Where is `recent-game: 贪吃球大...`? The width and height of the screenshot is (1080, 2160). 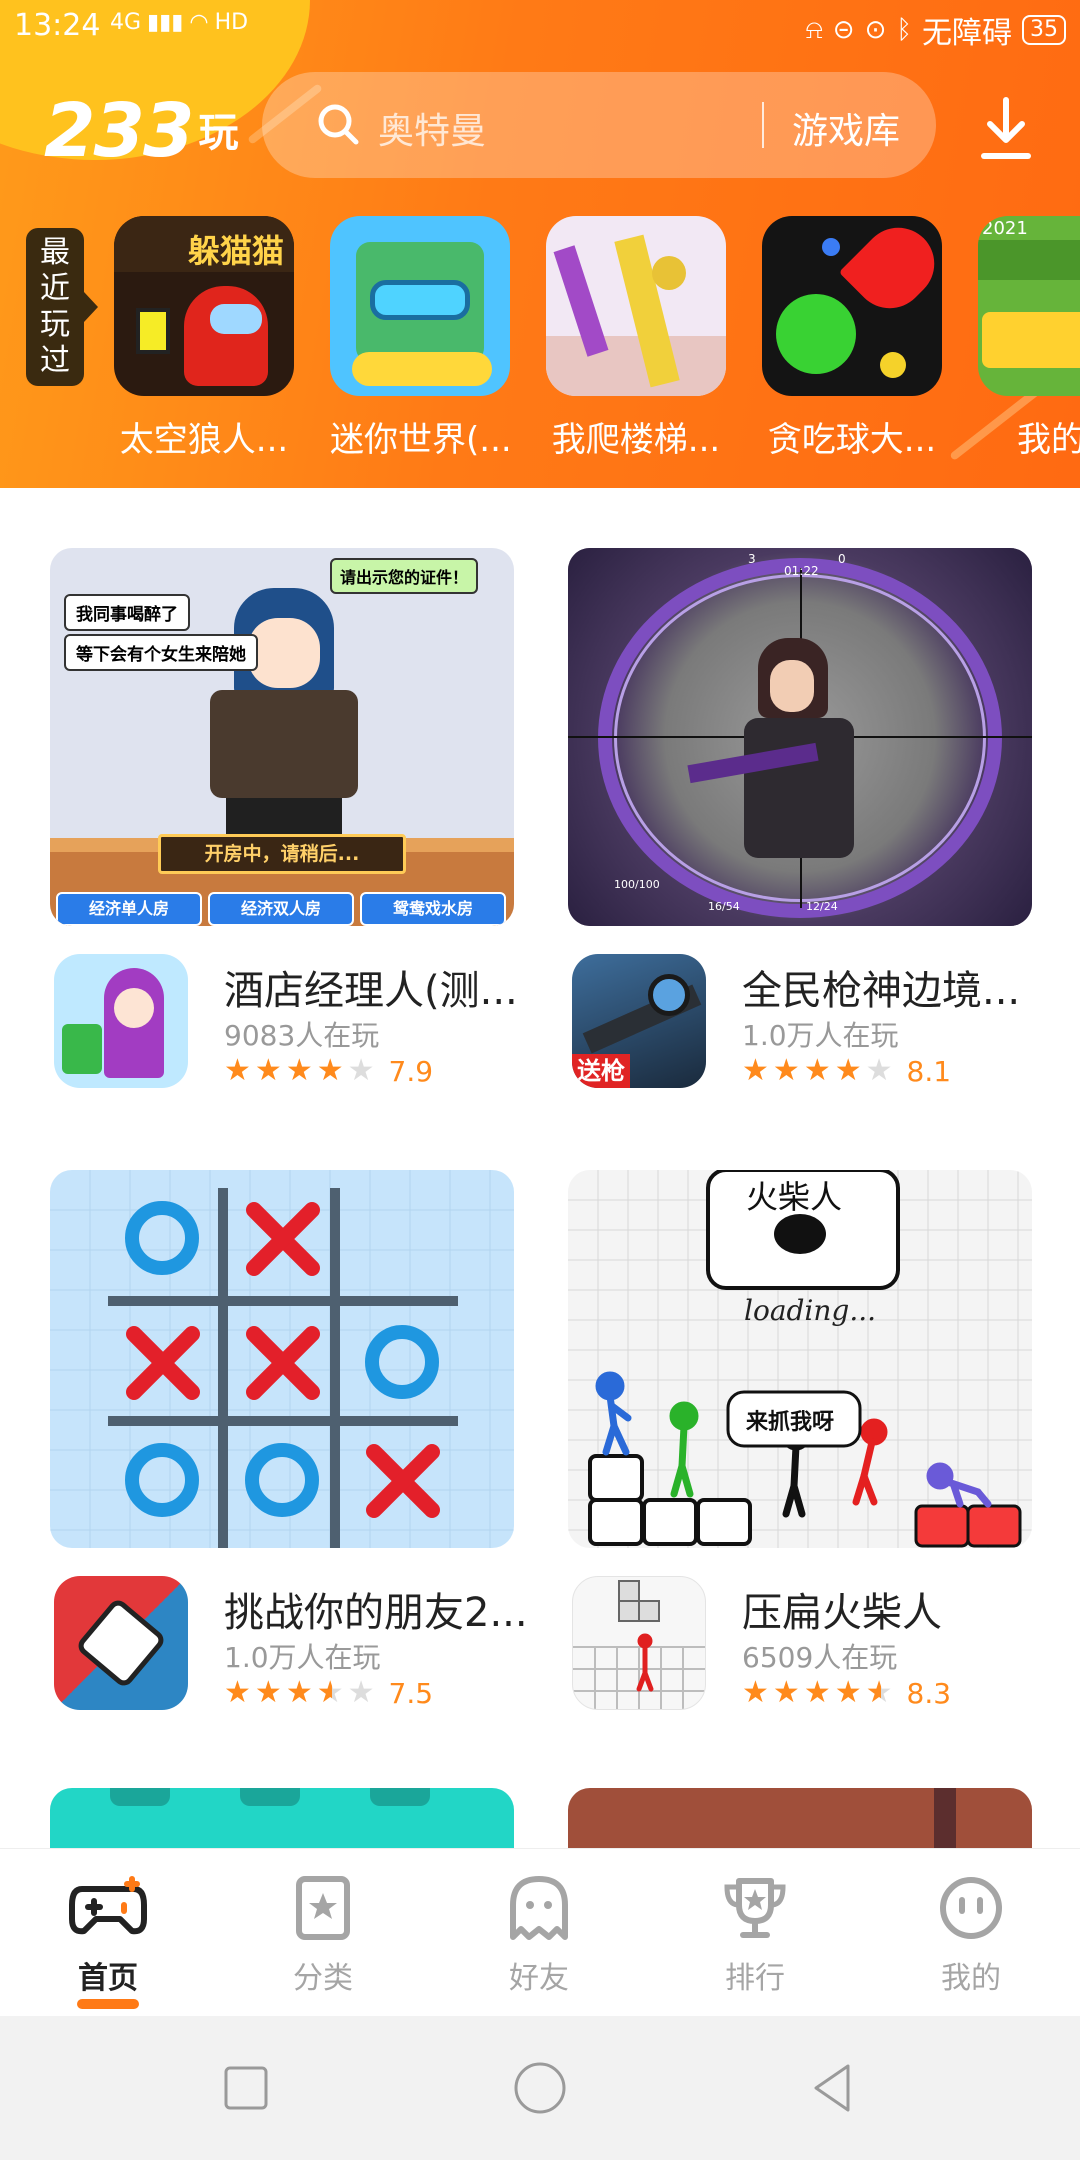 recent-game: 贪吃球大... is located at coordinates (852, 338).